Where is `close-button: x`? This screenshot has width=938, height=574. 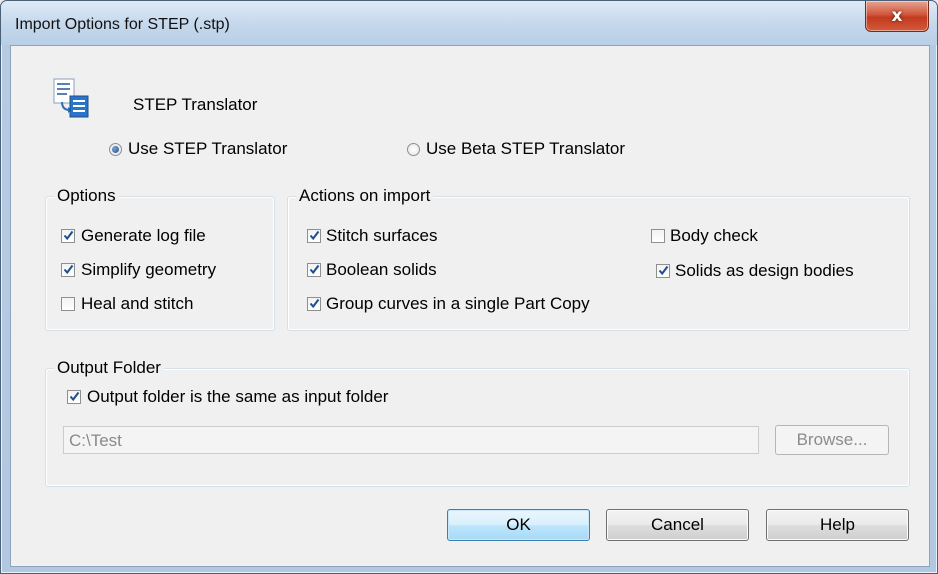
close-button: x is located at coordinates (897, 16).